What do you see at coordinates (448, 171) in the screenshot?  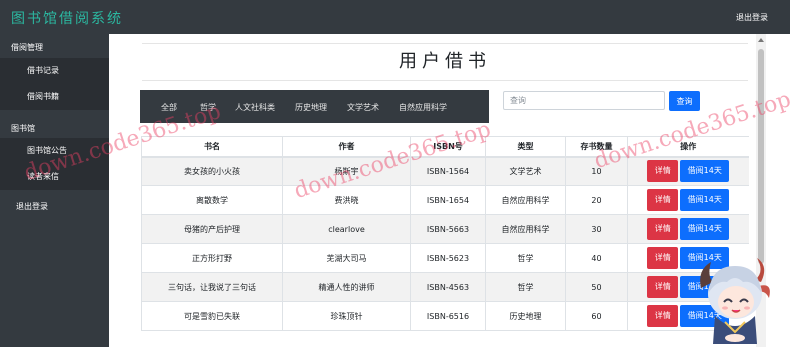 I see `cell-isbn: ISBN-1564` at bounding box center [448, 171].